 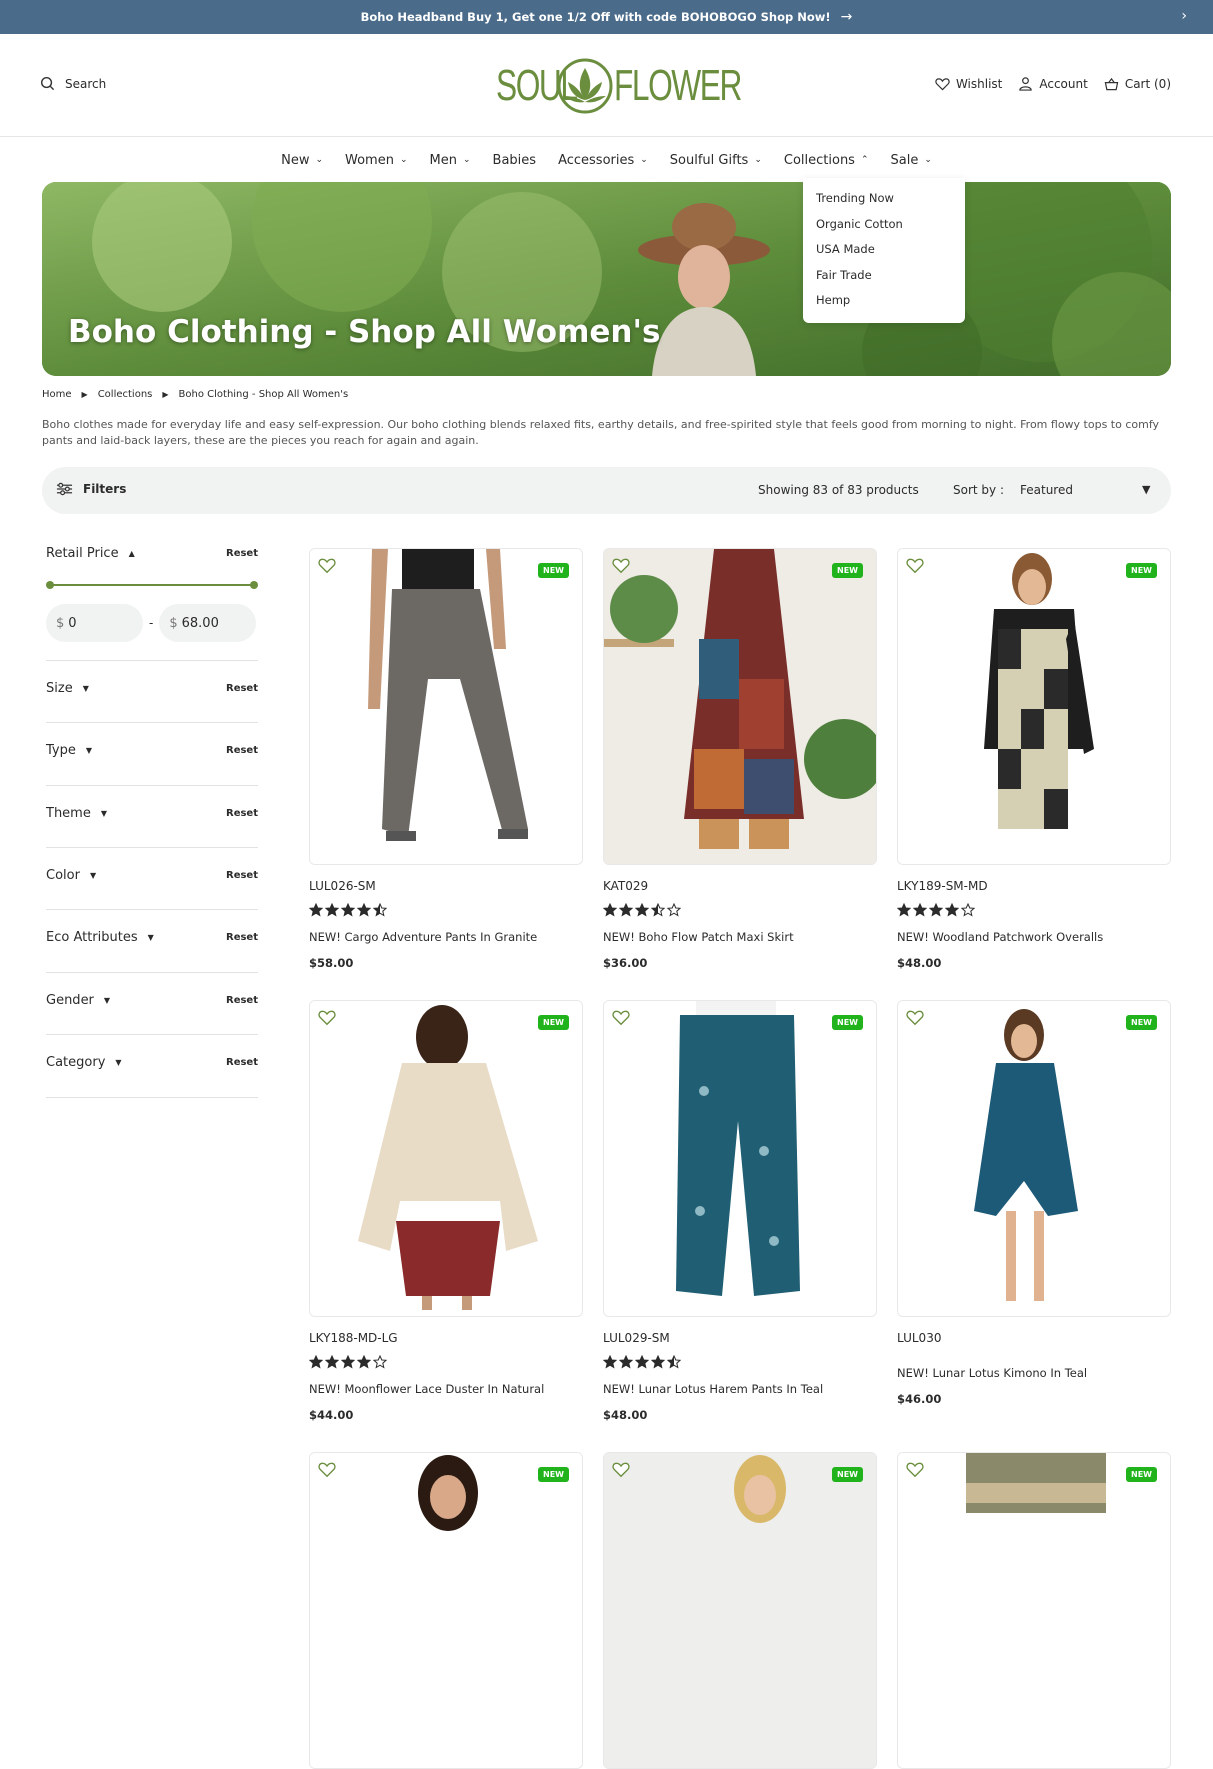 What do you see at coordinates (73, 83) in the screenshot?
I see `search-button: Search` at bounding box center [73, 83].